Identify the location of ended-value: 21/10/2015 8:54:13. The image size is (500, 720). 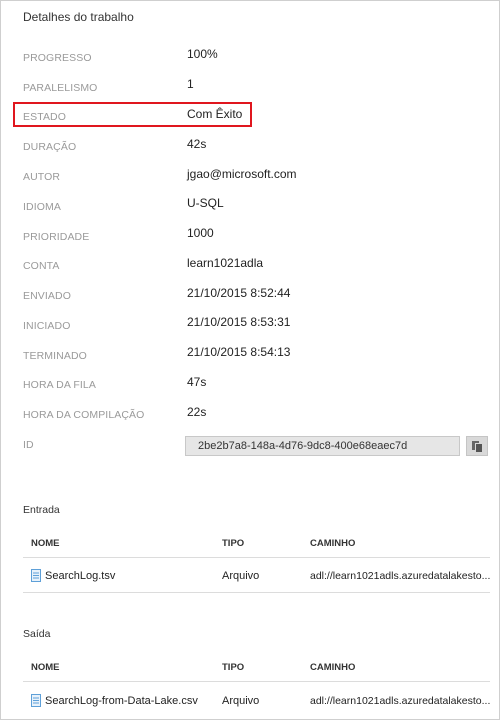
(239, 352).